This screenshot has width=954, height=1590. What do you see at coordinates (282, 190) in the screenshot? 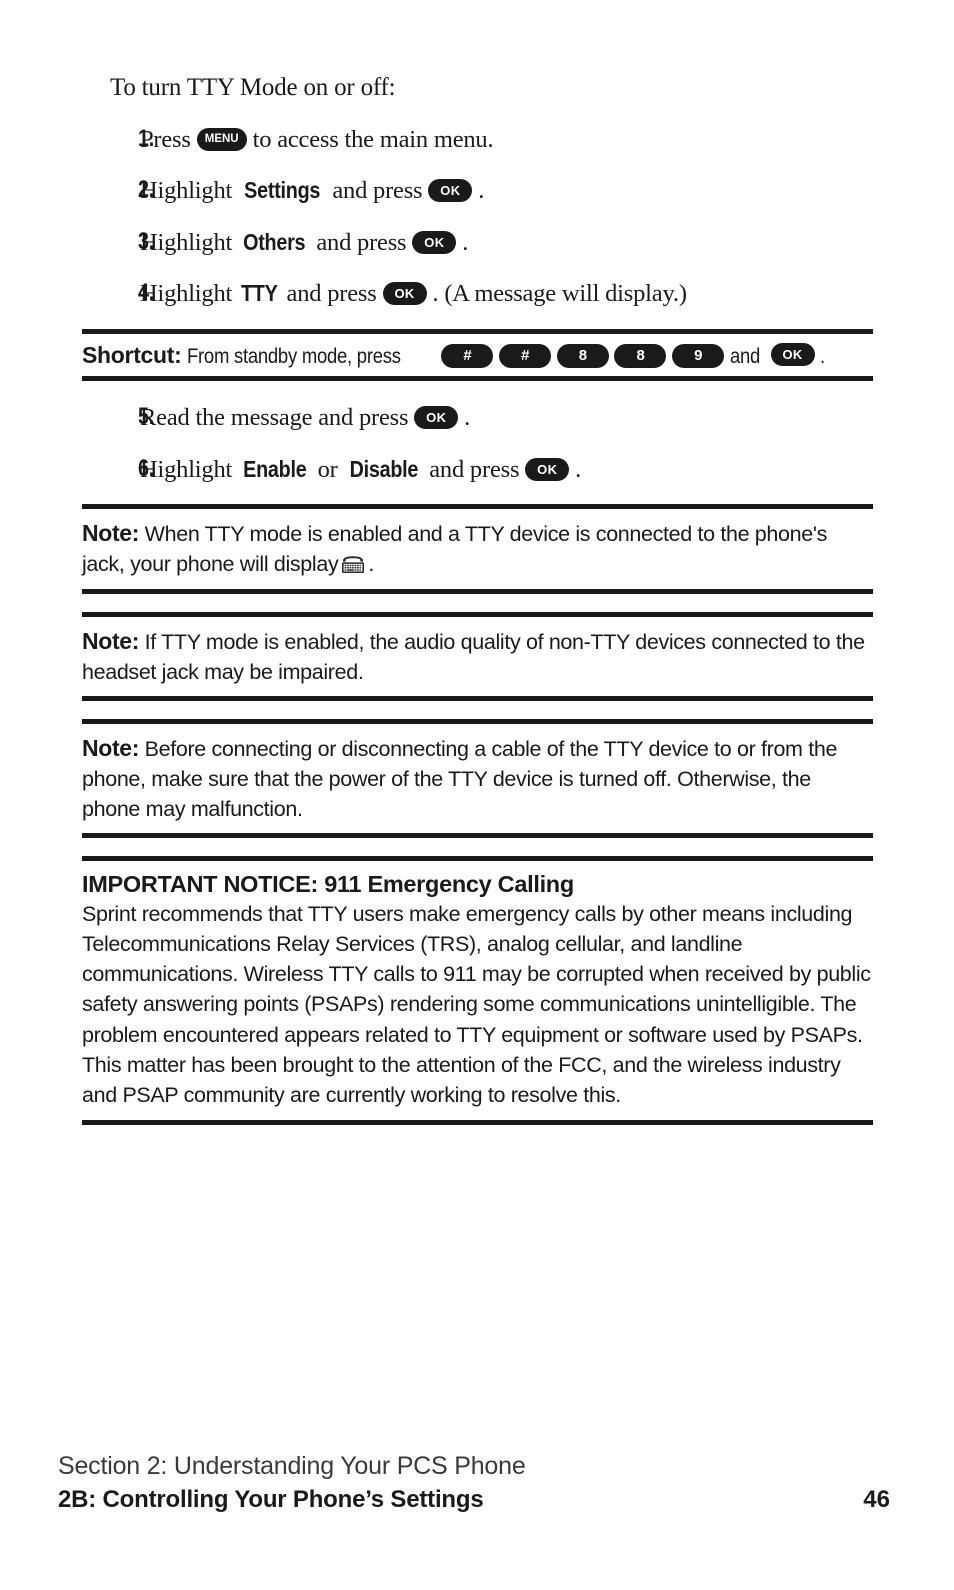
I see `step-2-menu-term: Settings` at bounding box center [282, 190].